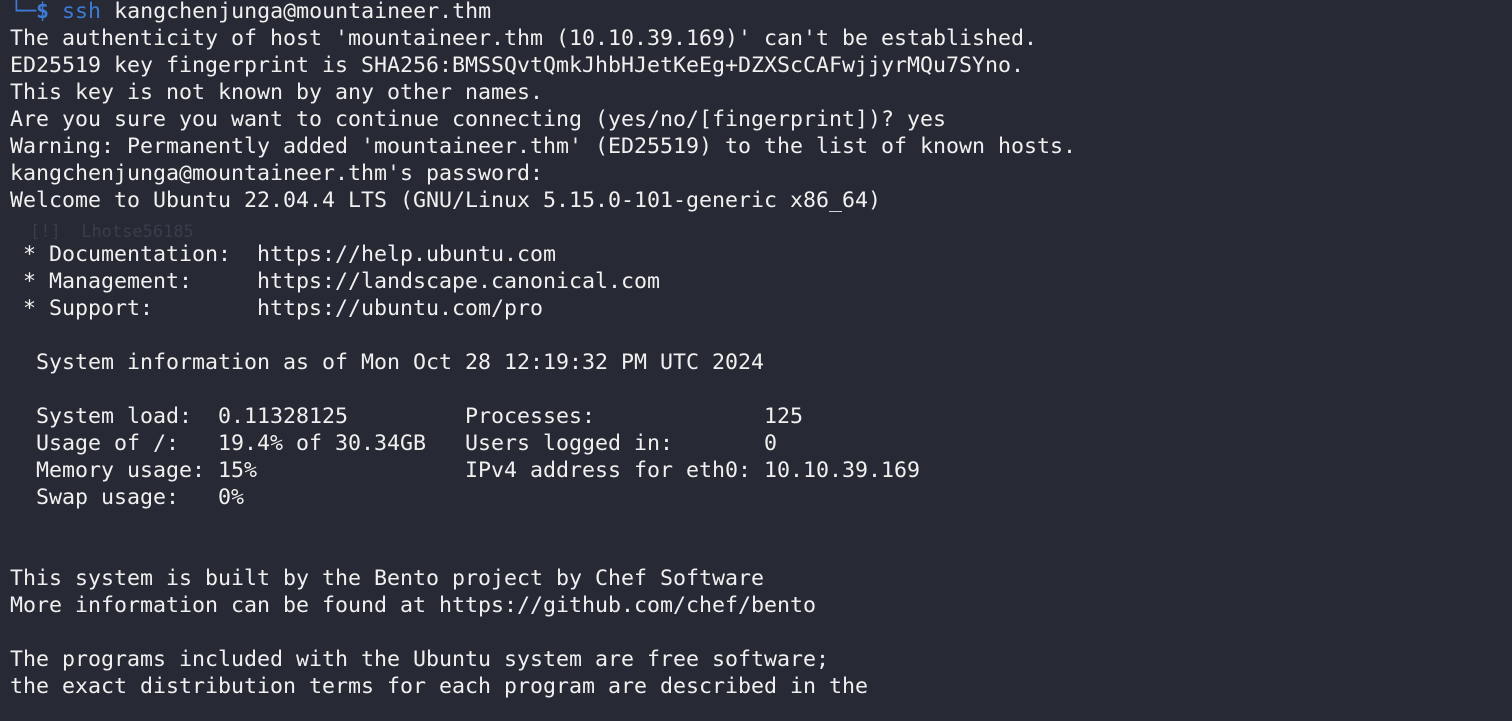 The height and width of the screenshot is (721, 1512). What do you see at coordinates (23, 12) in the screenshot?
I see `prompt-corner: └─` at bounding box center [23, 12].